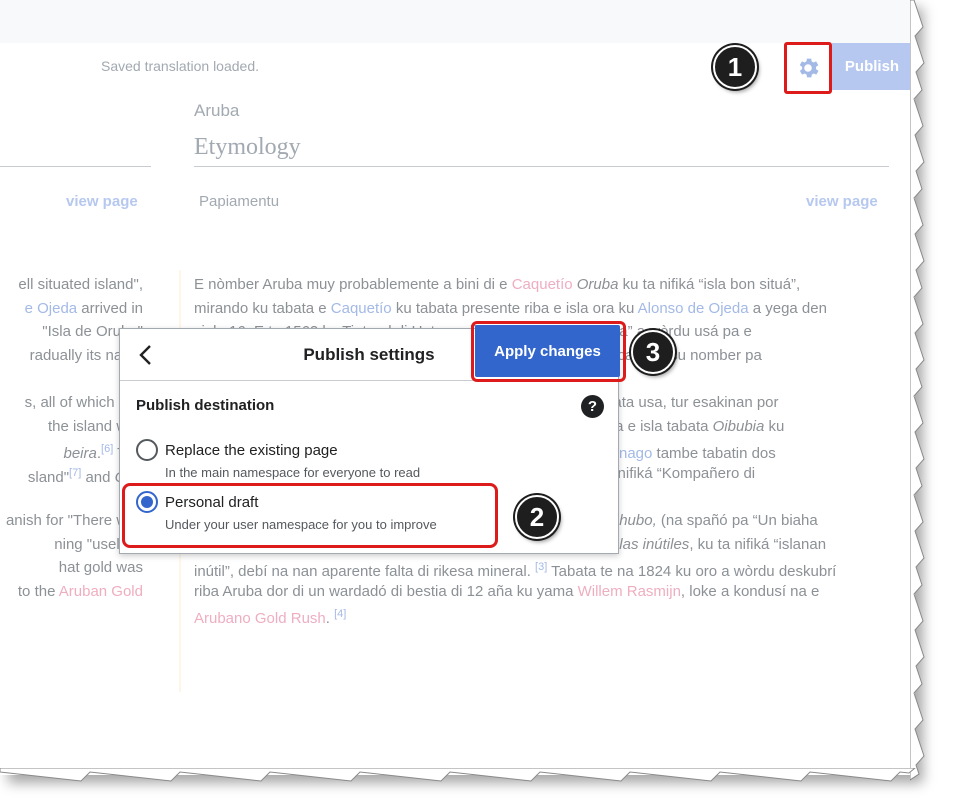 The width and height of the screenshot is (962, 810). What do you see at coordinates (251, 450) in the screenshot?
I see `replace-page-label: Replace the existing page` at bounding box center [251, 450].